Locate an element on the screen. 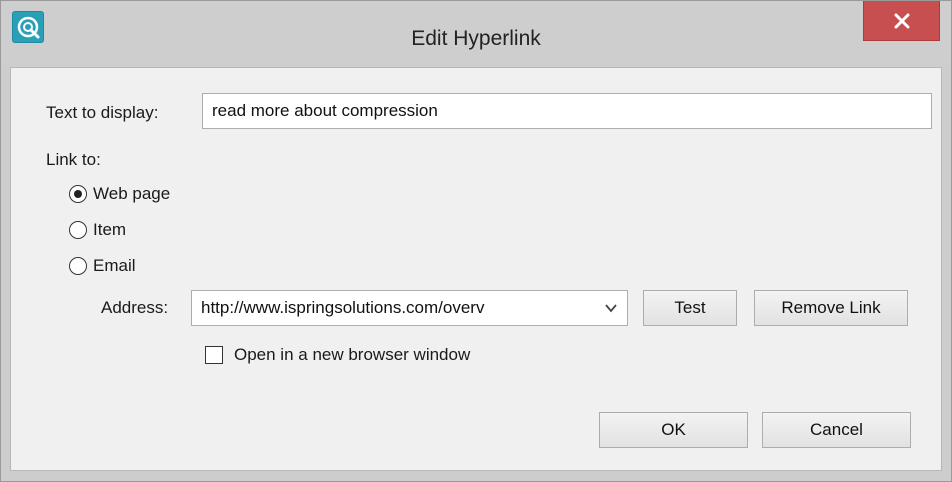  radio-email: Email is located at coordinates (102, 266).